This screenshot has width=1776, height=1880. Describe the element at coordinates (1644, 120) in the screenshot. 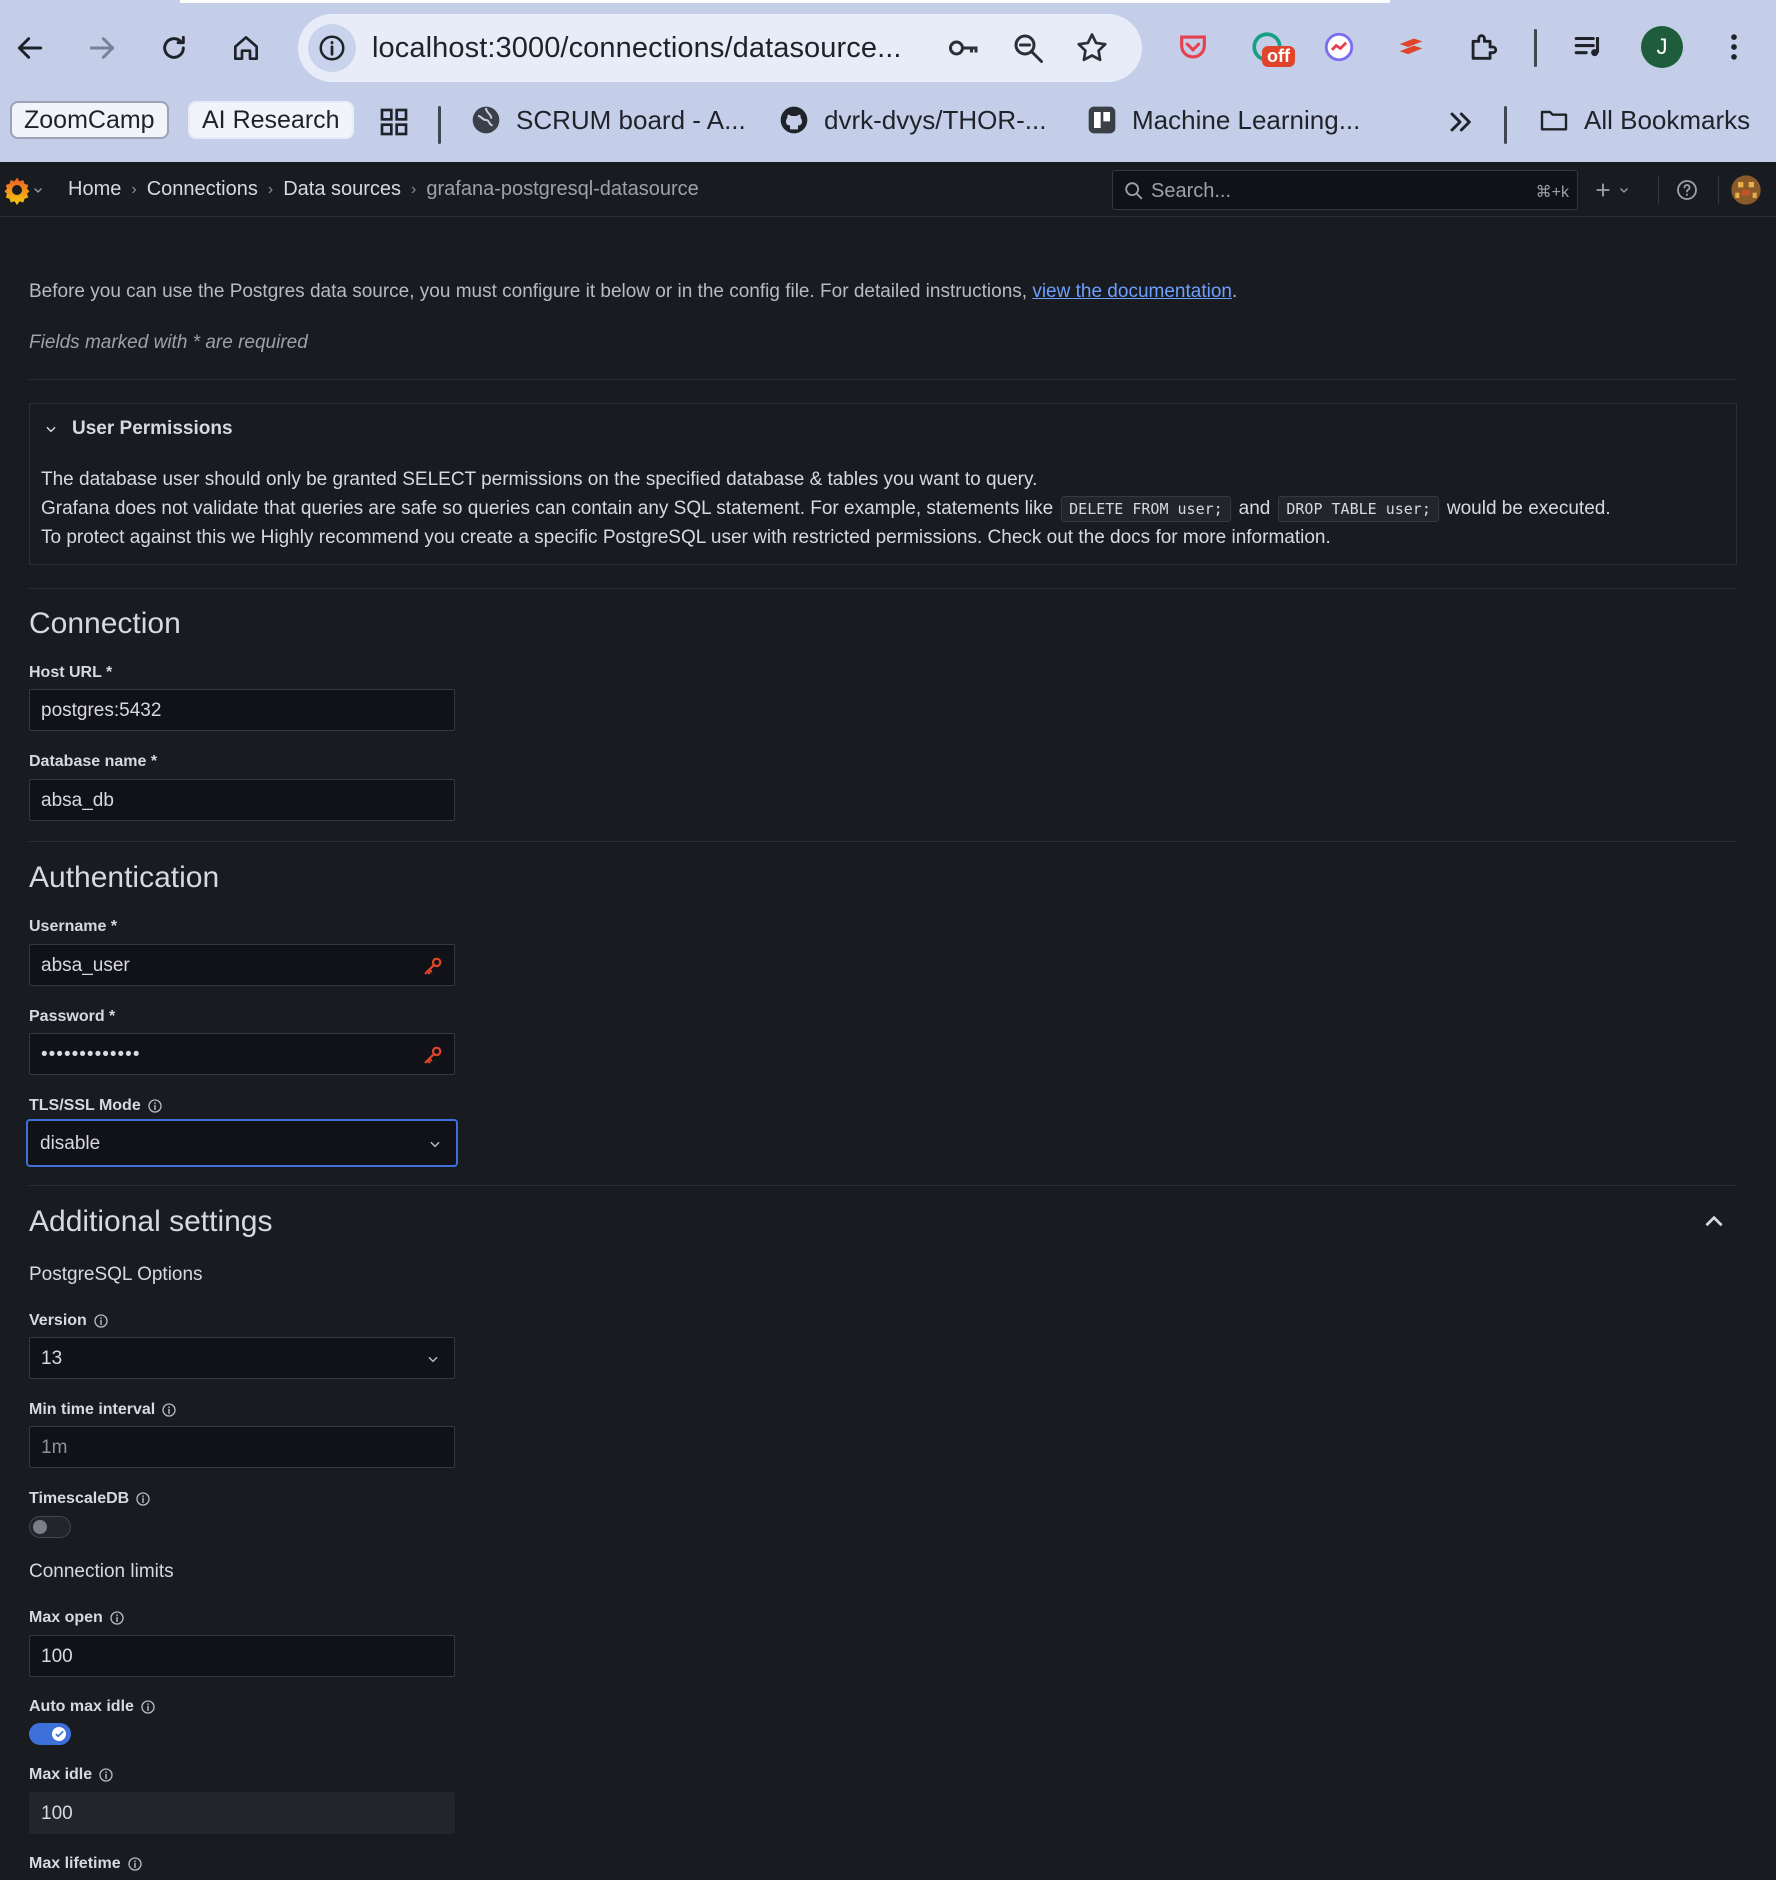

I see `all-bookmarks-button: All Bookmarks` at that location.